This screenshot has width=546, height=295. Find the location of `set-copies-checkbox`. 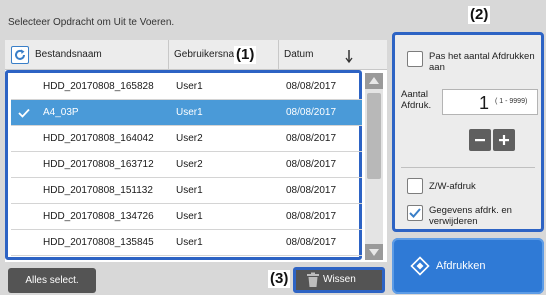

set-copies-checkbox is located at coordinates (415, 59).